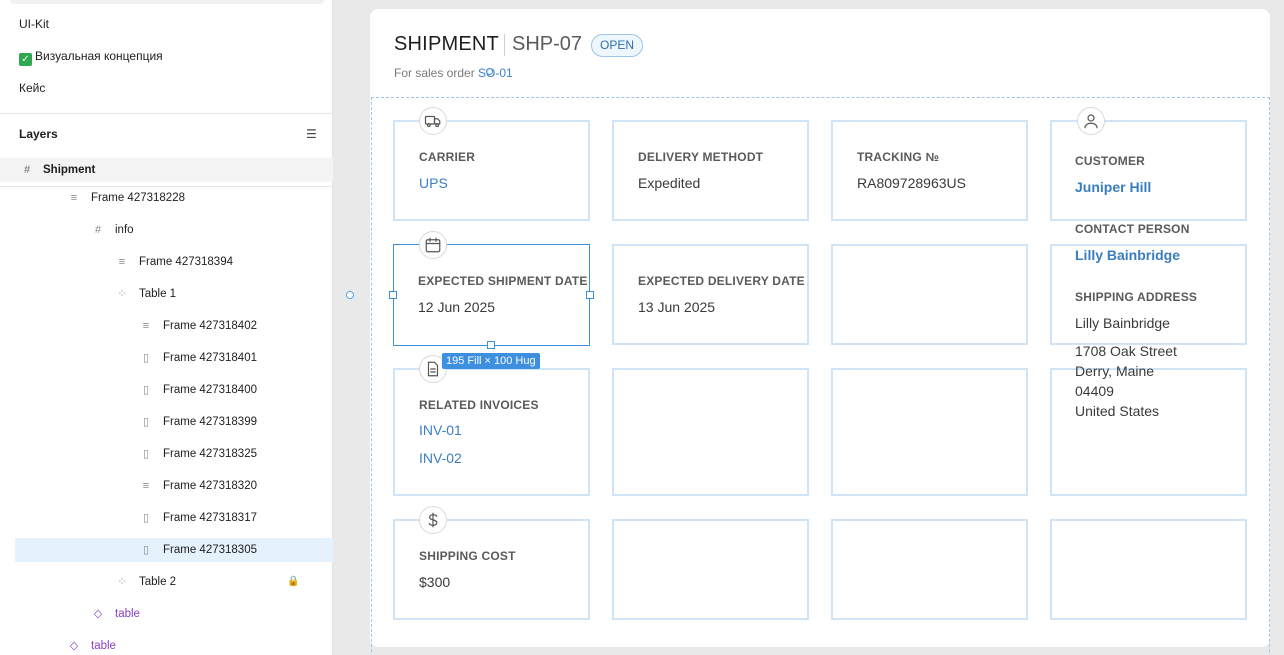  I want to click on layer-row: ▯ Frame 427318400, so click(166, 390).